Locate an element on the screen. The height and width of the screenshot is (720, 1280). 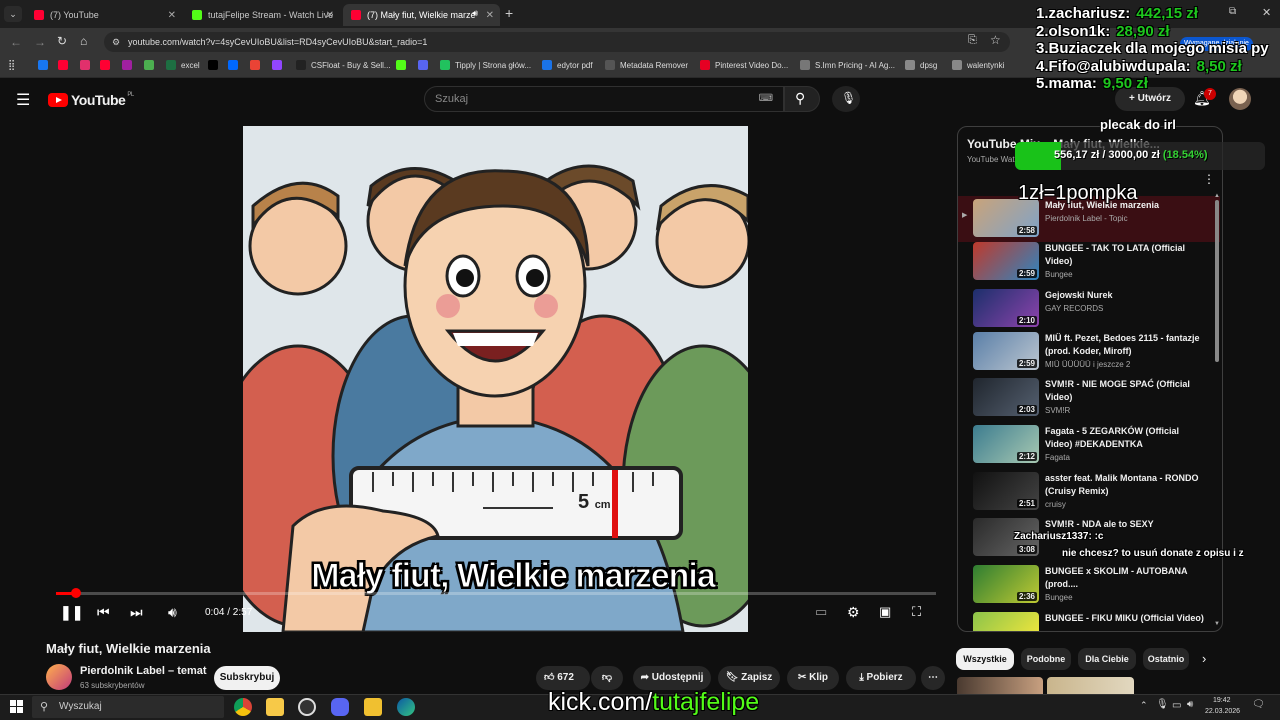
chip-for-you: Dla Ciebie is located at coordinates (1107, 659).